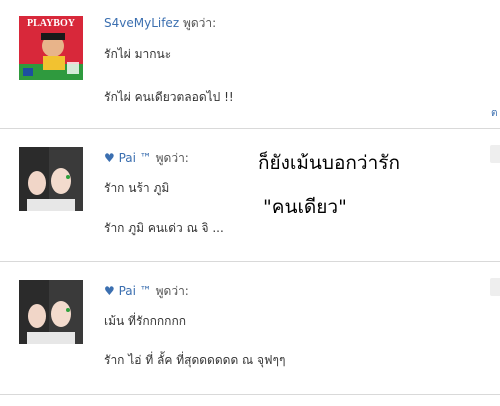 The width and height of the screenshot is (500, 406). I want to click on avatar: PLAYBOY, so click(51, 48).